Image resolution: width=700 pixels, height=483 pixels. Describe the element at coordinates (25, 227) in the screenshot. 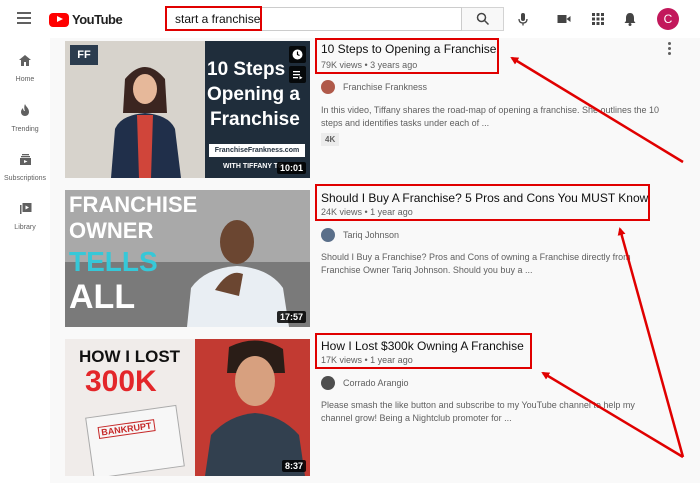

I see `sidebar-item-label: Library` at that location.